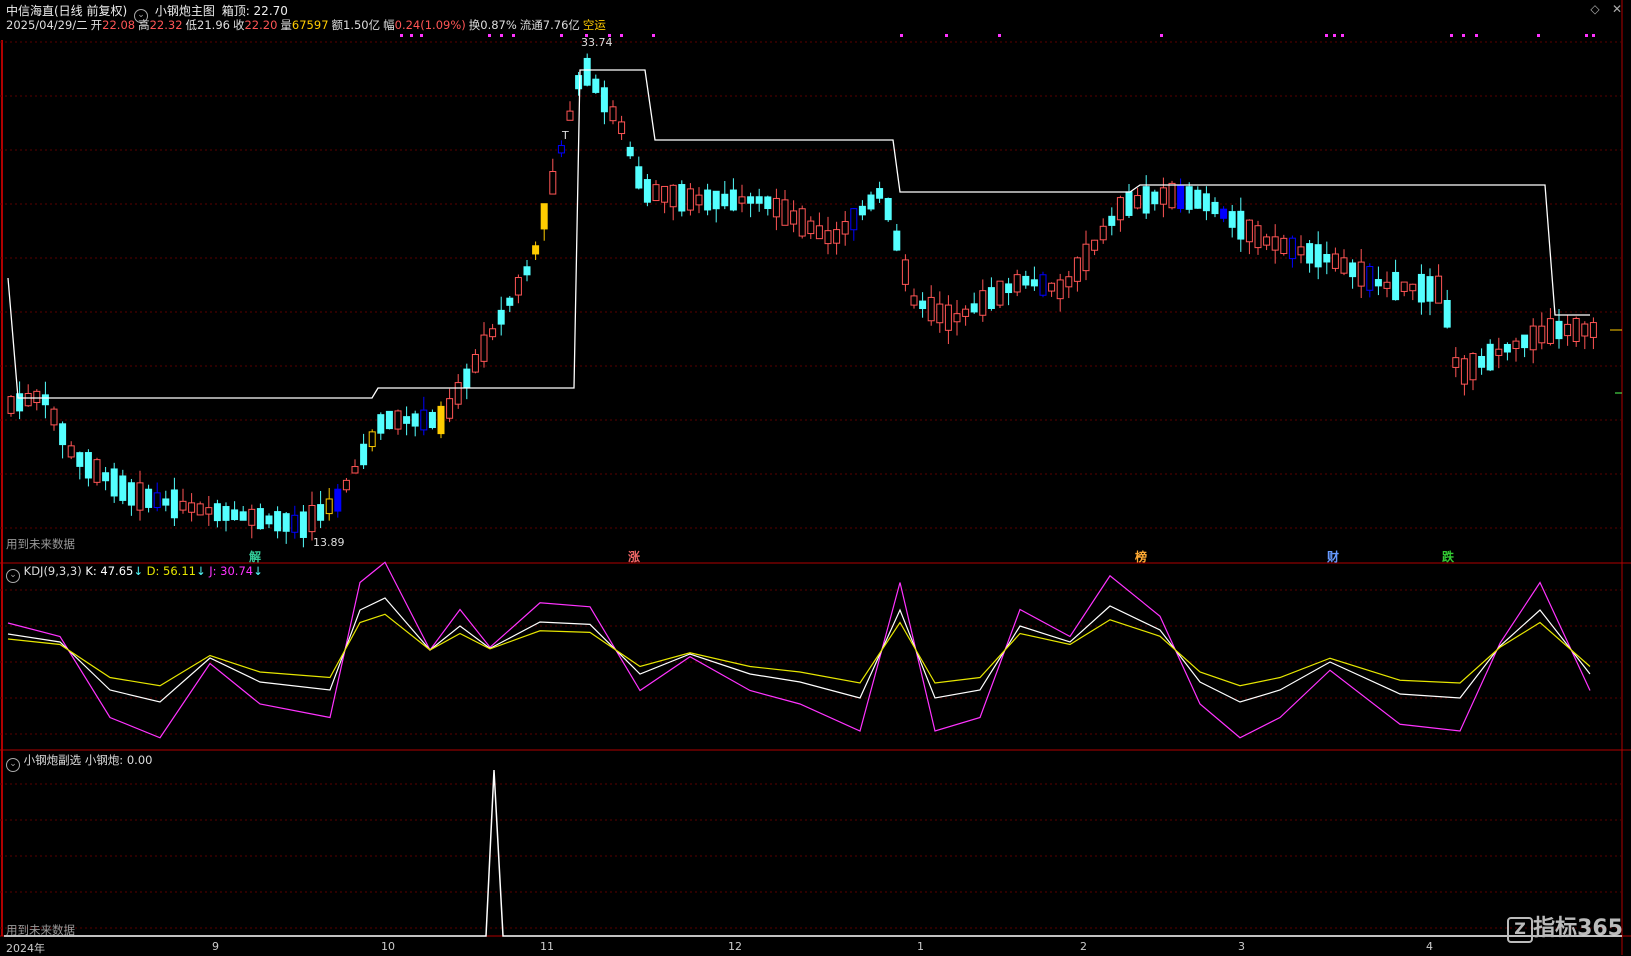  What do you see at coordinates (634, 557) in the screenshot?
I see `signal-zhang: 涨` at bounding box center [634, 557].